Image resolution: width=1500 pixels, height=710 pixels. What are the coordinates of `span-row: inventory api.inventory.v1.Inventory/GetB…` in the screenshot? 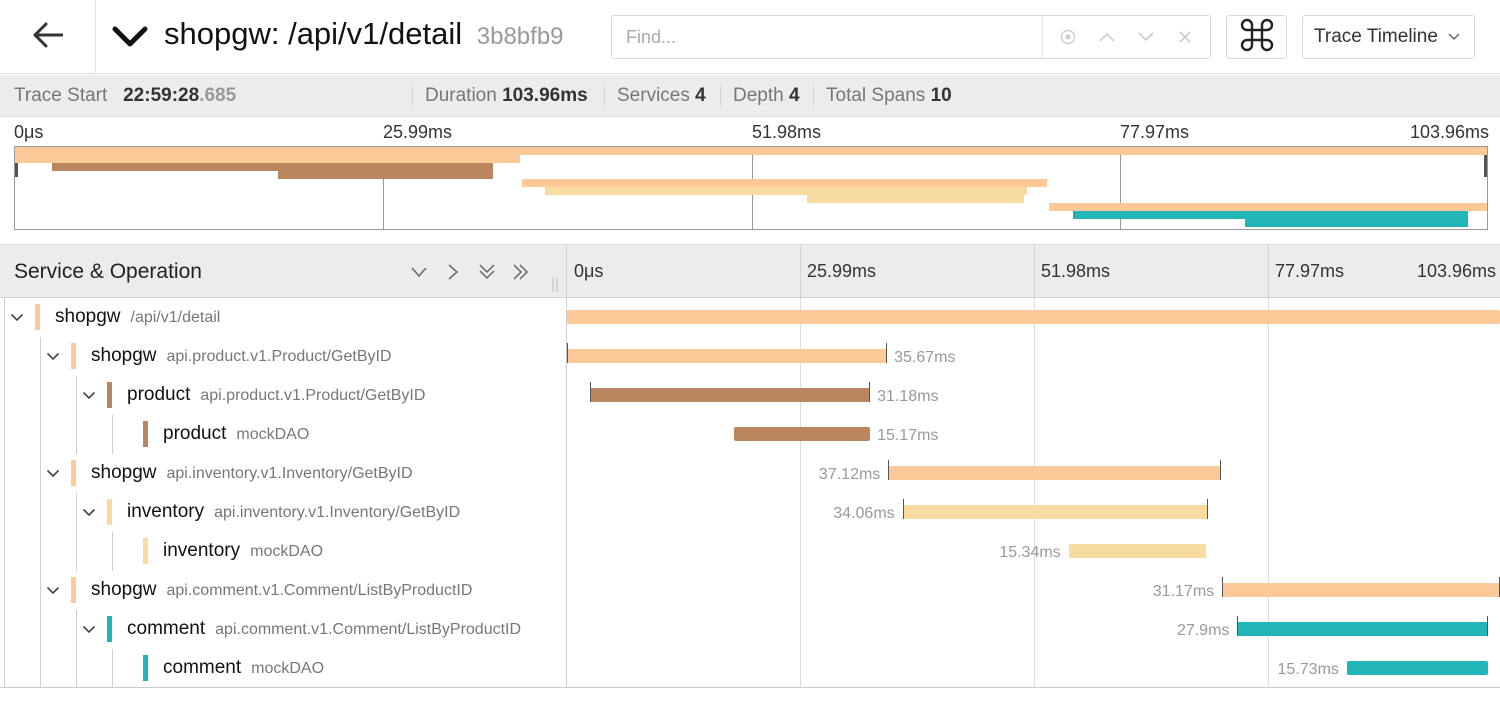 It's located at (750, 512).